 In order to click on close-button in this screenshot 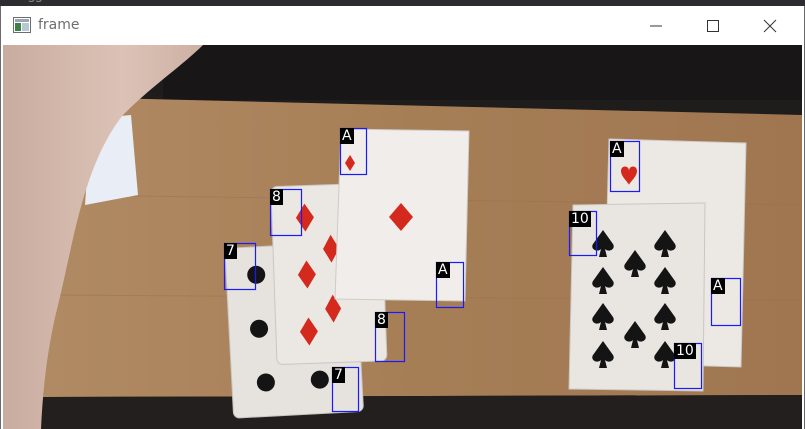, I will do `click(770, 25)`.